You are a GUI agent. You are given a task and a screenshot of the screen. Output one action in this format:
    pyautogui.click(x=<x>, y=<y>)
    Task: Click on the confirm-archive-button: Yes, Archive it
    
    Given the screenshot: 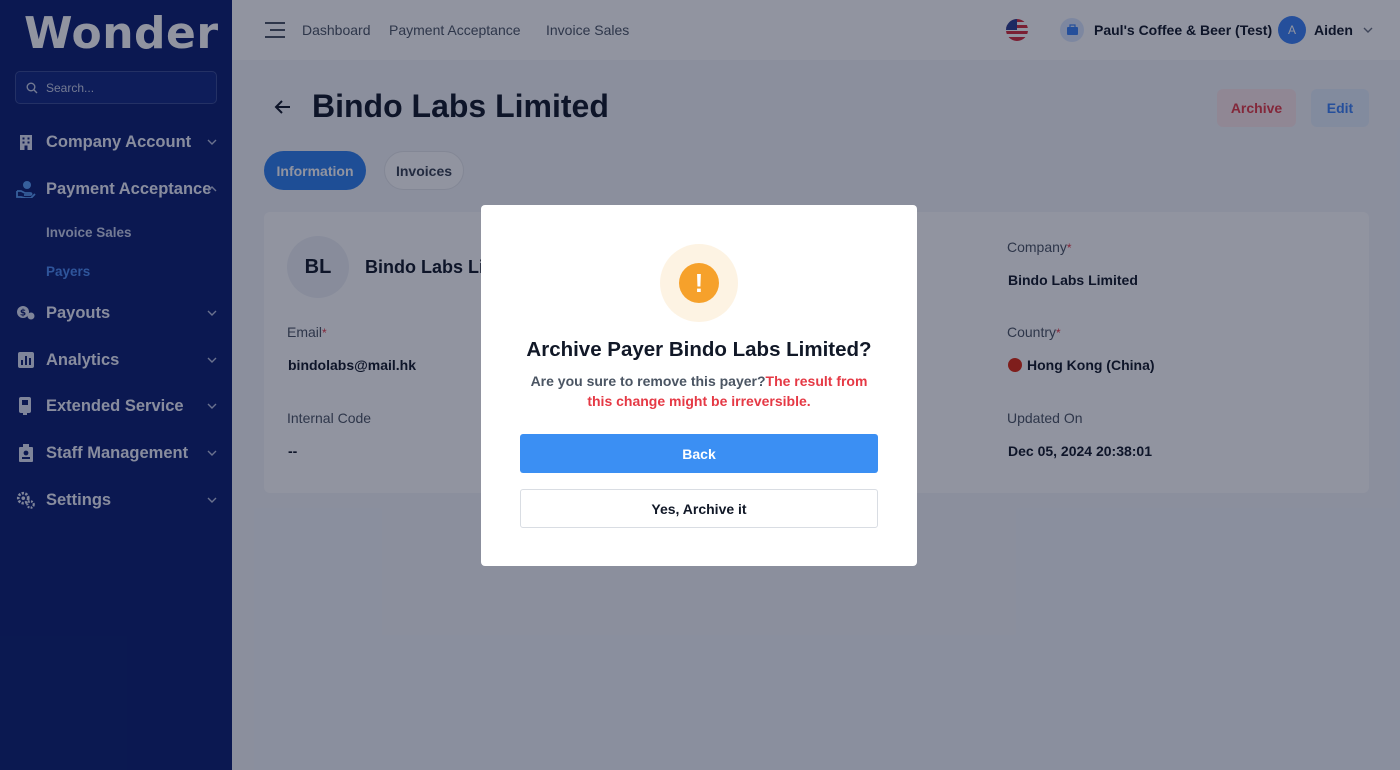 What is the action you would take?
    pyautogui.click(x=699, y=508)
    